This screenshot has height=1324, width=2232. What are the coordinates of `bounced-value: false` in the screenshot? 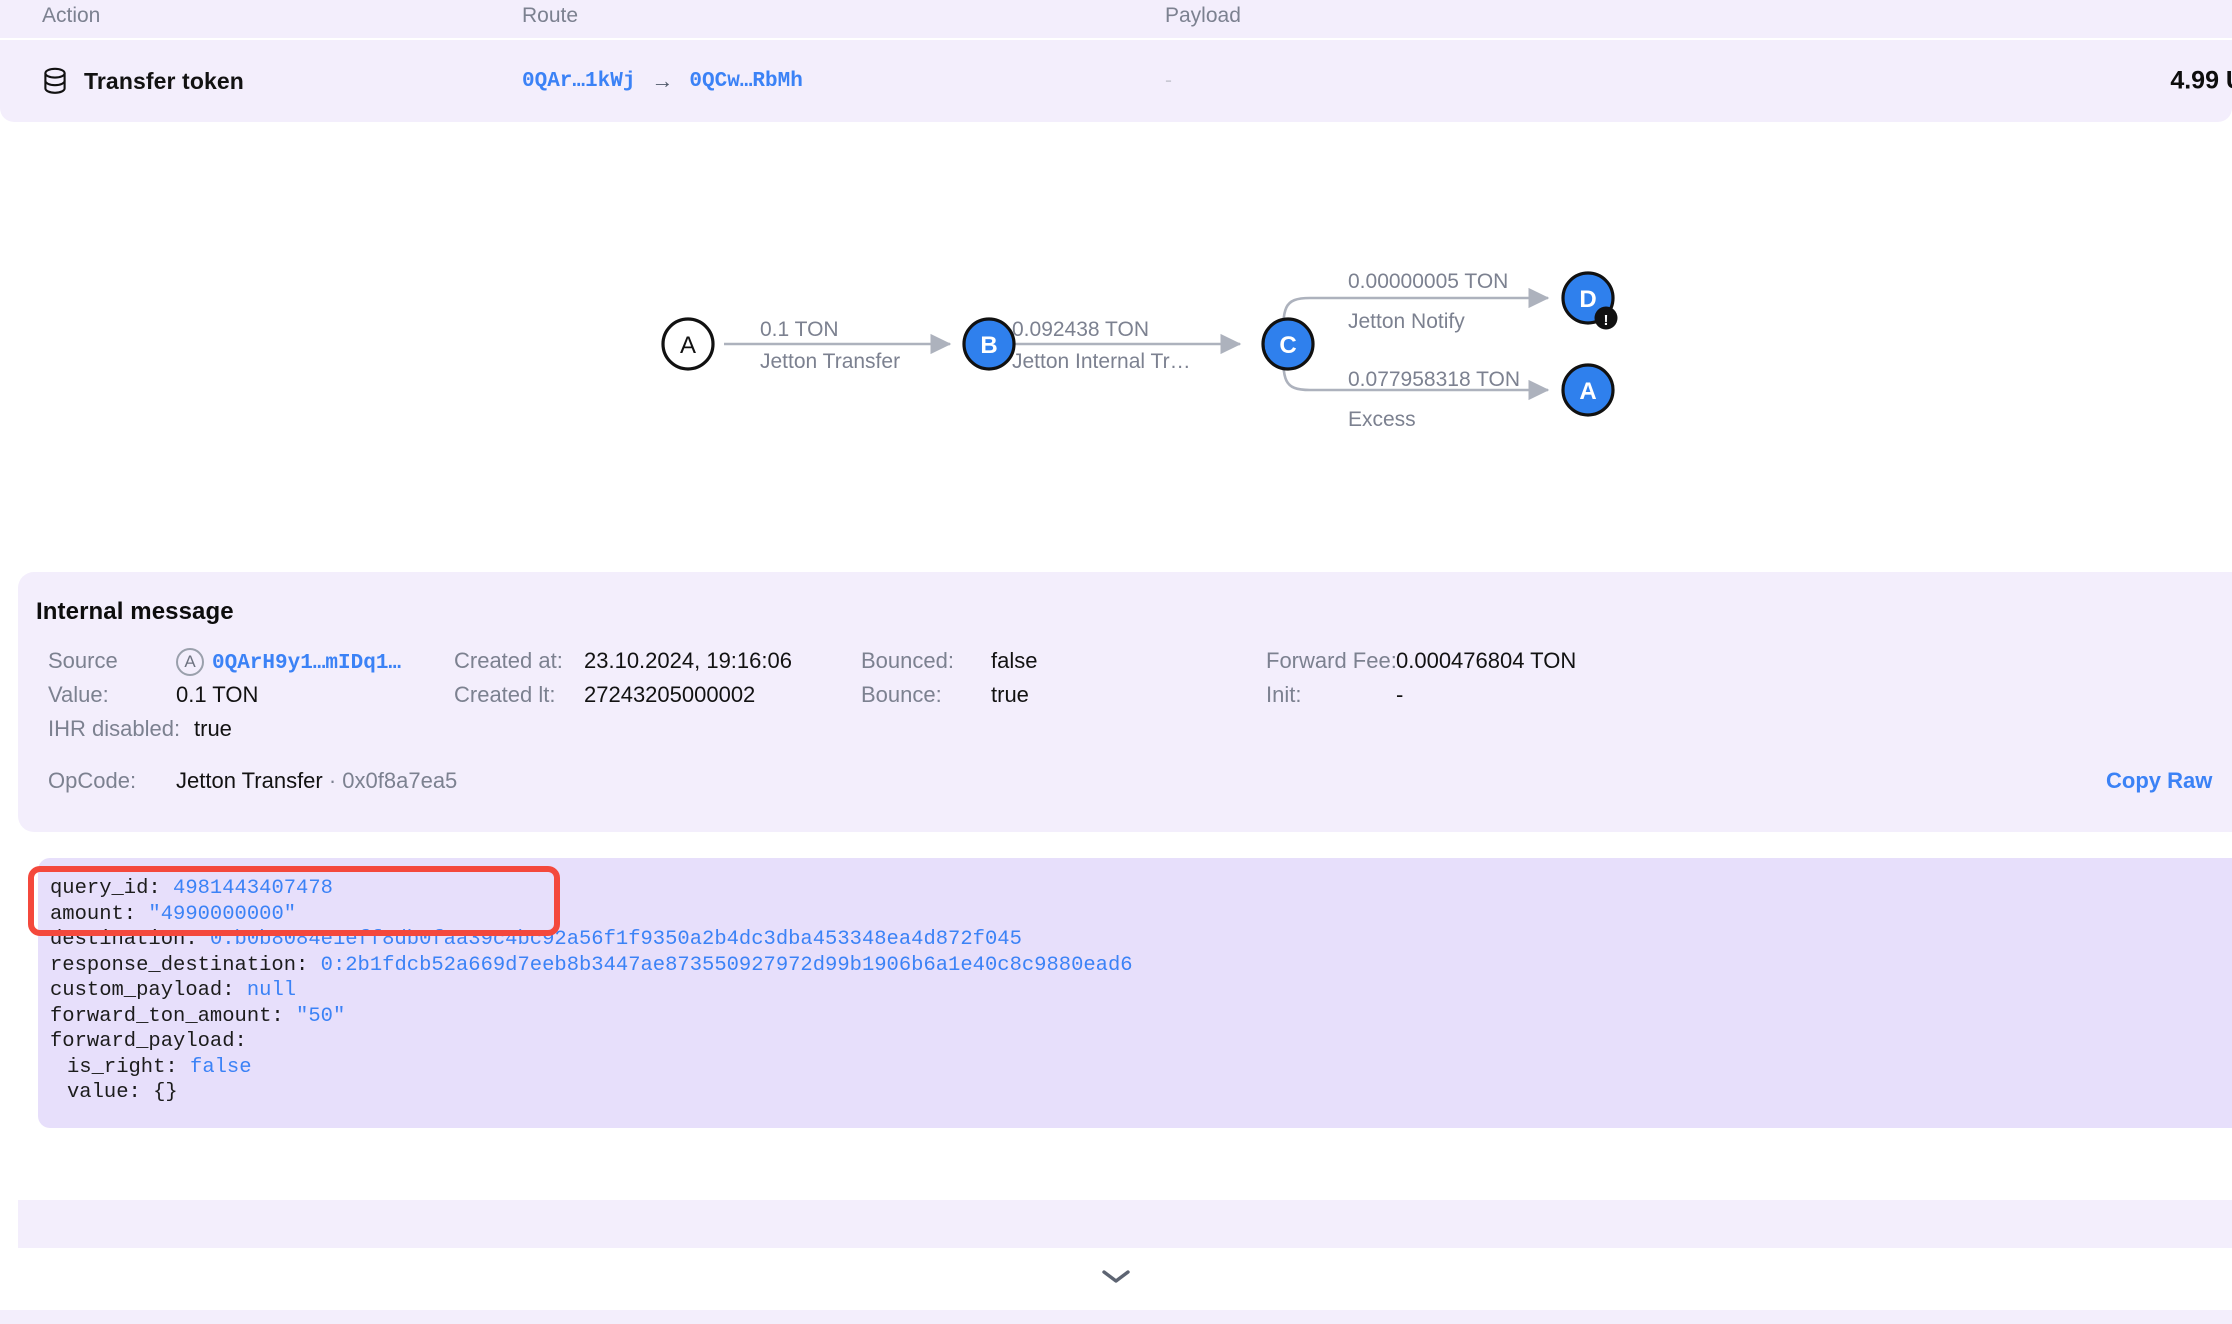 It's located at (1014, 660).